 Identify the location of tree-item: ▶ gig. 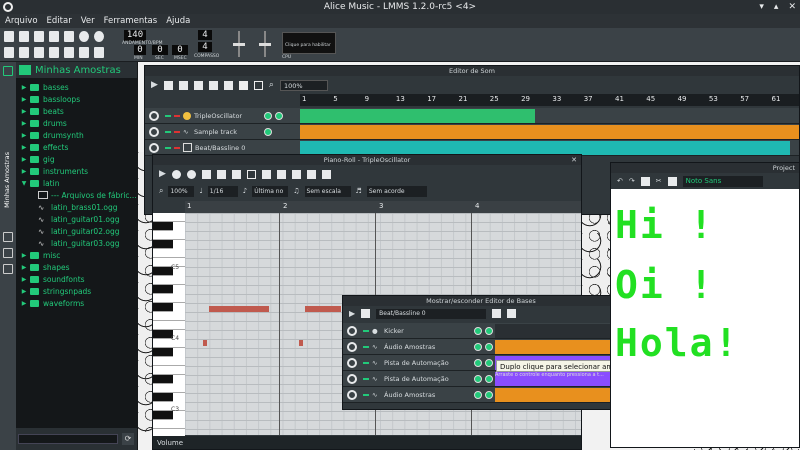
(77, 159).